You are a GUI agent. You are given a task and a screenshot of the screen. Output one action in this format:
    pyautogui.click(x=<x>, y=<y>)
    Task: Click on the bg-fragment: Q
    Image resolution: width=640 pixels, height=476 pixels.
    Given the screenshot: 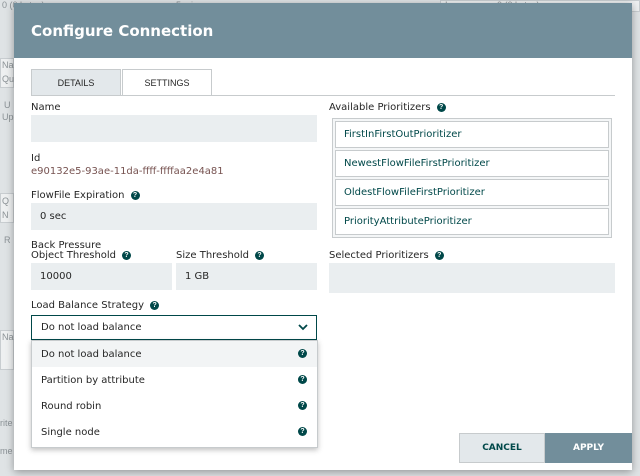 What is the action you would take?
    pyautogui.click(x=6, y=201)
    